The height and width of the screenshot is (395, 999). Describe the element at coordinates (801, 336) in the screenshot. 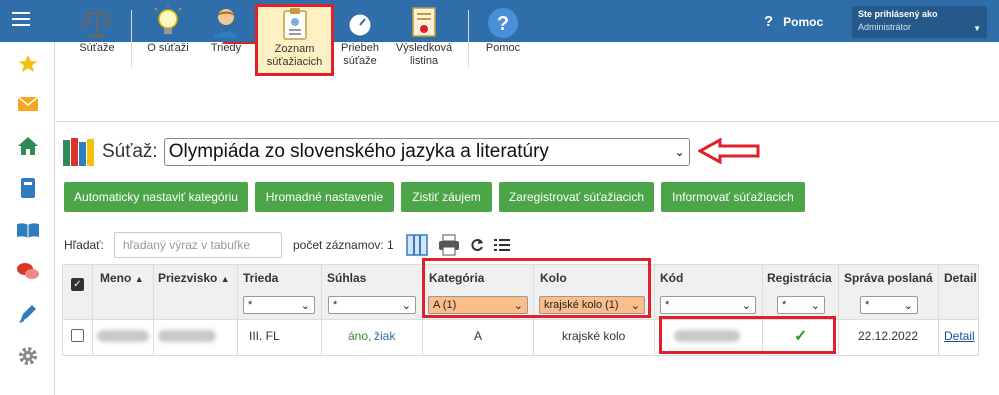

I see `registration-check-icon: ✓` at that location.